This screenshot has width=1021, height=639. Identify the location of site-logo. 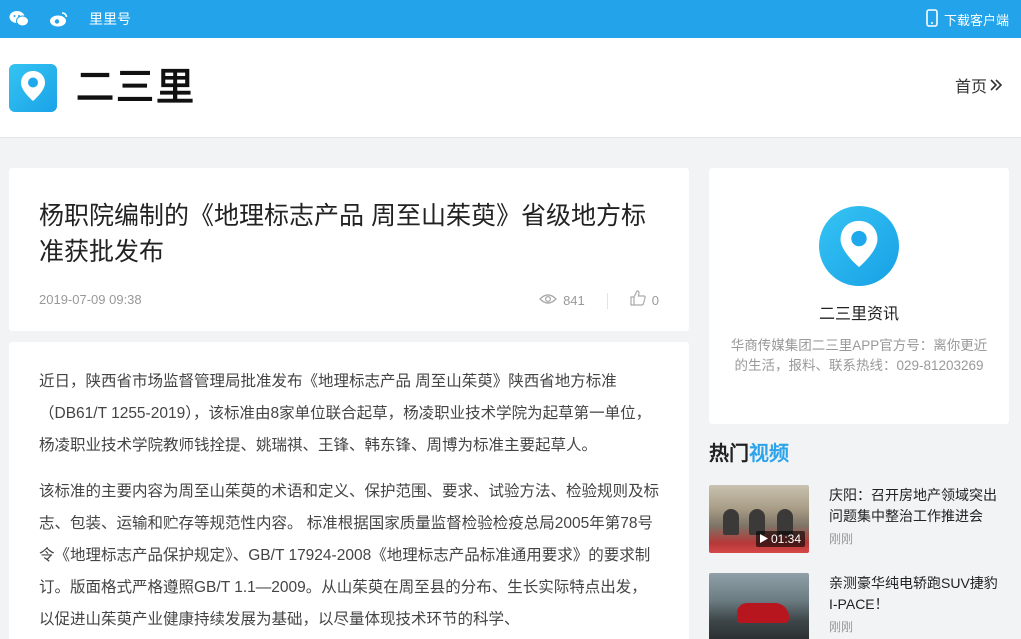
(33, 88).